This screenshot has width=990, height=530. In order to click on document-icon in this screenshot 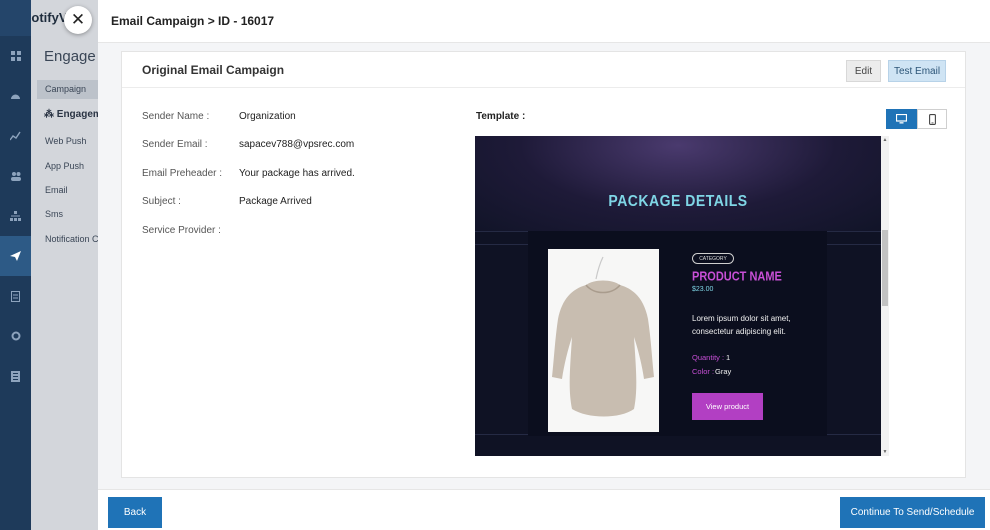, I will do `click(15, 296)`.